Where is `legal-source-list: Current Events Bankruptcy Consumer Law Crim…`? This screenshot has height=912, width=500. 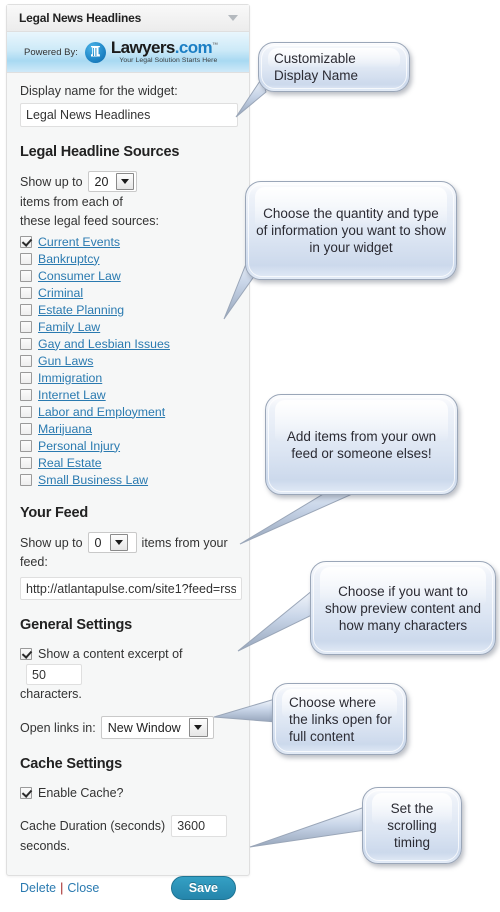 legal-source-list: Current Events Bankruptcy Consumer Law Crim… is located at coordinates (128, 360).